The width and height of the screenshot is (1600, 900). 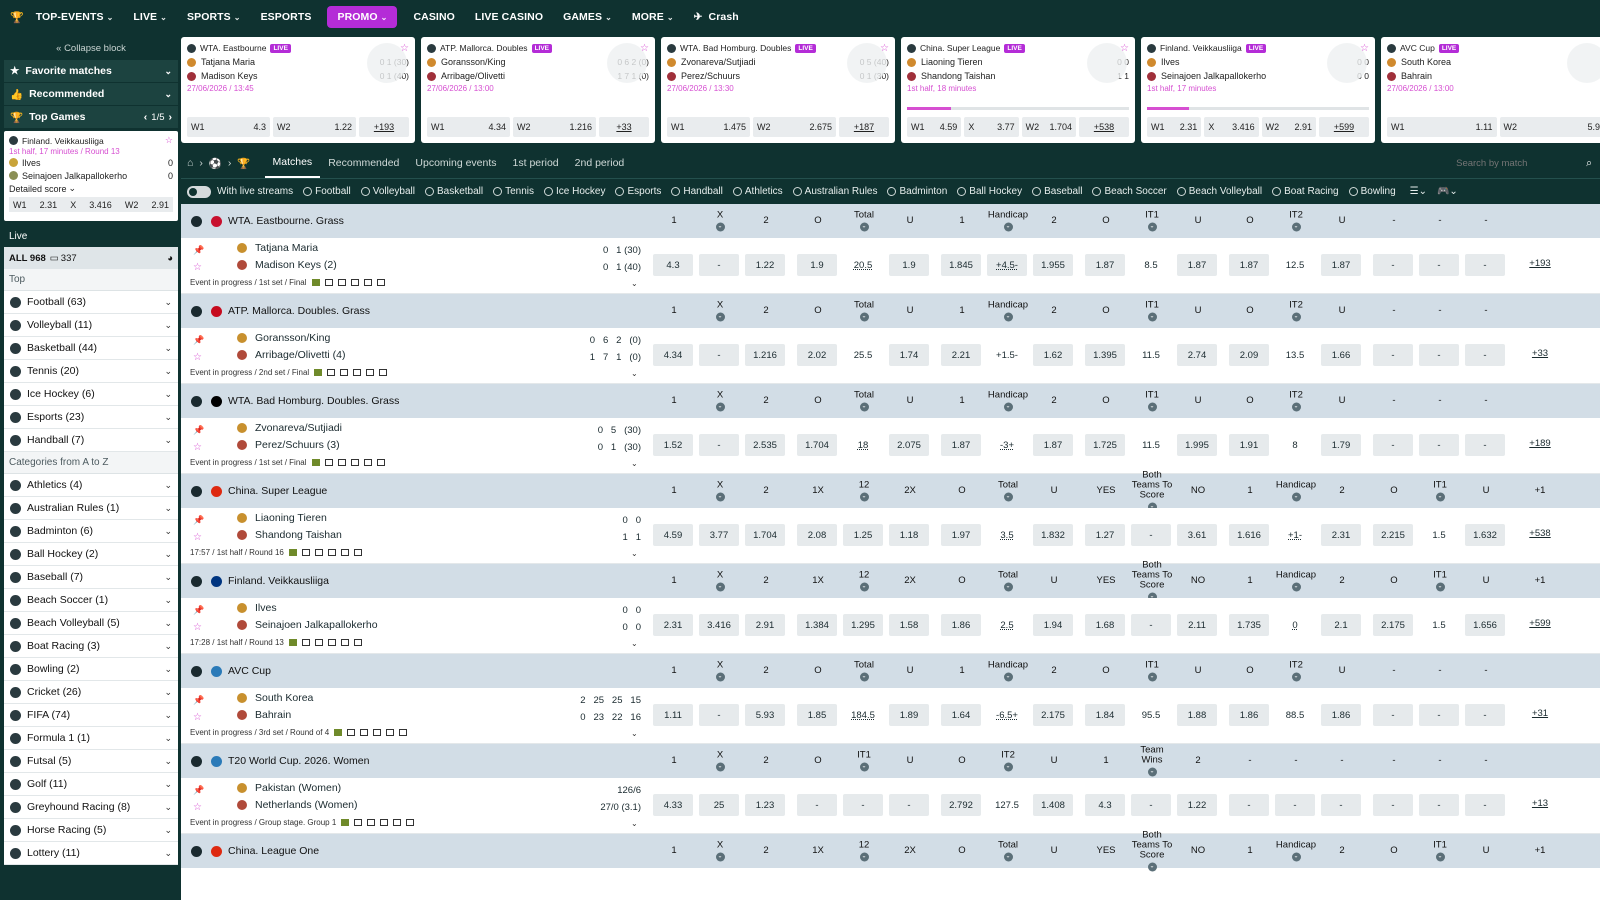 What do you see at coordinates (150, 17) in the screenshot?
I see `nav-live: LIVE ⌄` at bounding box center [150, 17].